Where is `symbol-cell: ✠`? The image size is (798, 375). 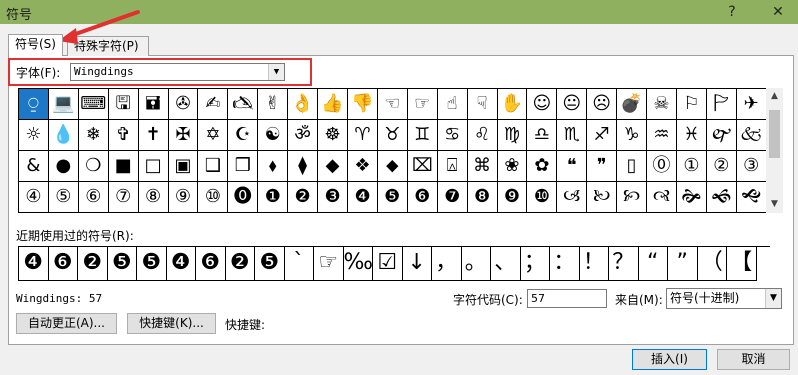 symbol-cell: ✠ is located at coordinates (183, 135).